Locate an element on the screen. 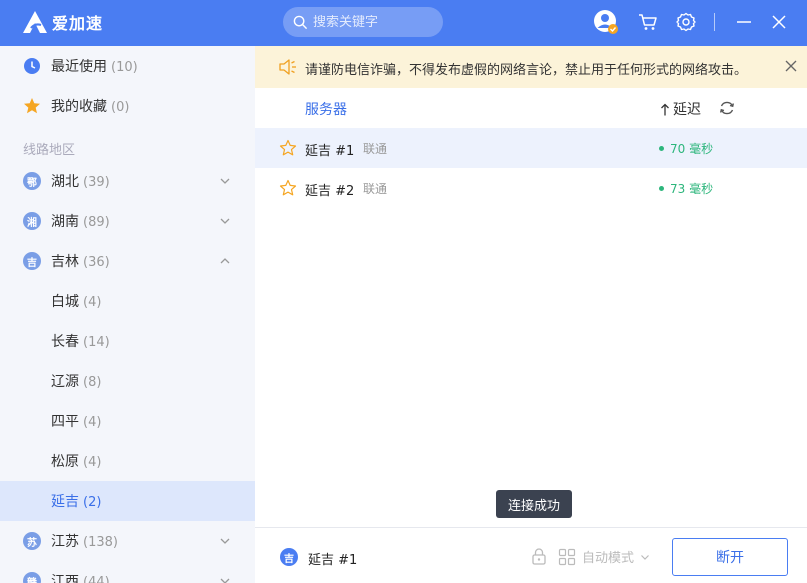 The height and width of the screenshot is (583, 807). minimize-button is located at coordinates (744, 22).